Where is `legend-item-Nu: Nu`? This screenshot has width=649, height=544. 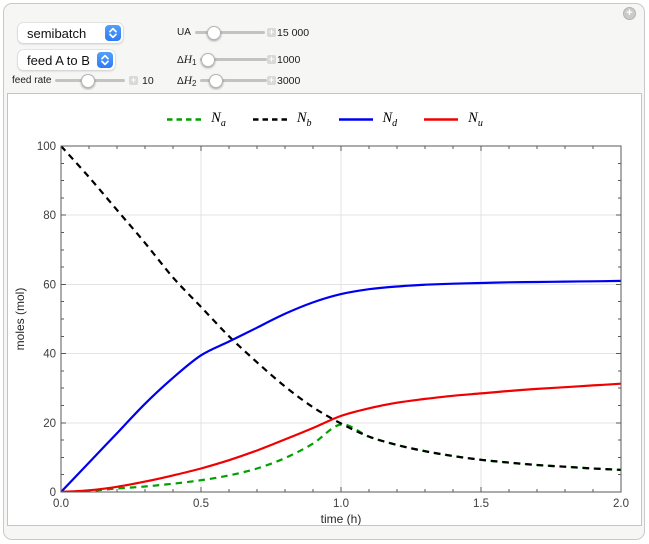
legend-item-Nu: Nu is located at coordinates (453, 119).